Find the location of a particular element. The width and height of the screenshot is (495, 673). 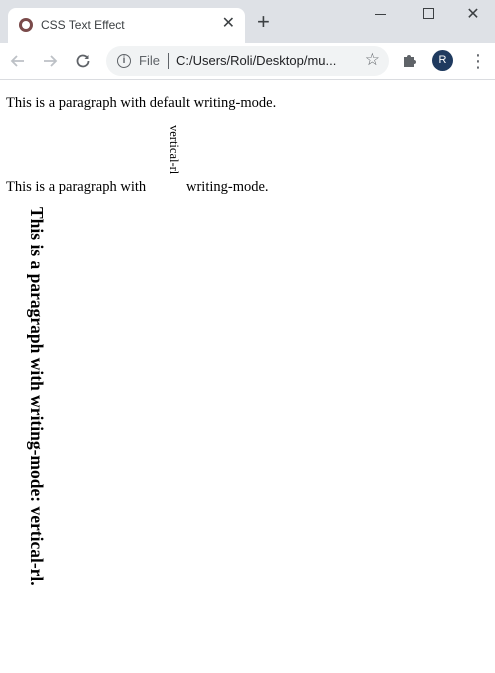

puzzle-shape is located at coordinates (410, 61).